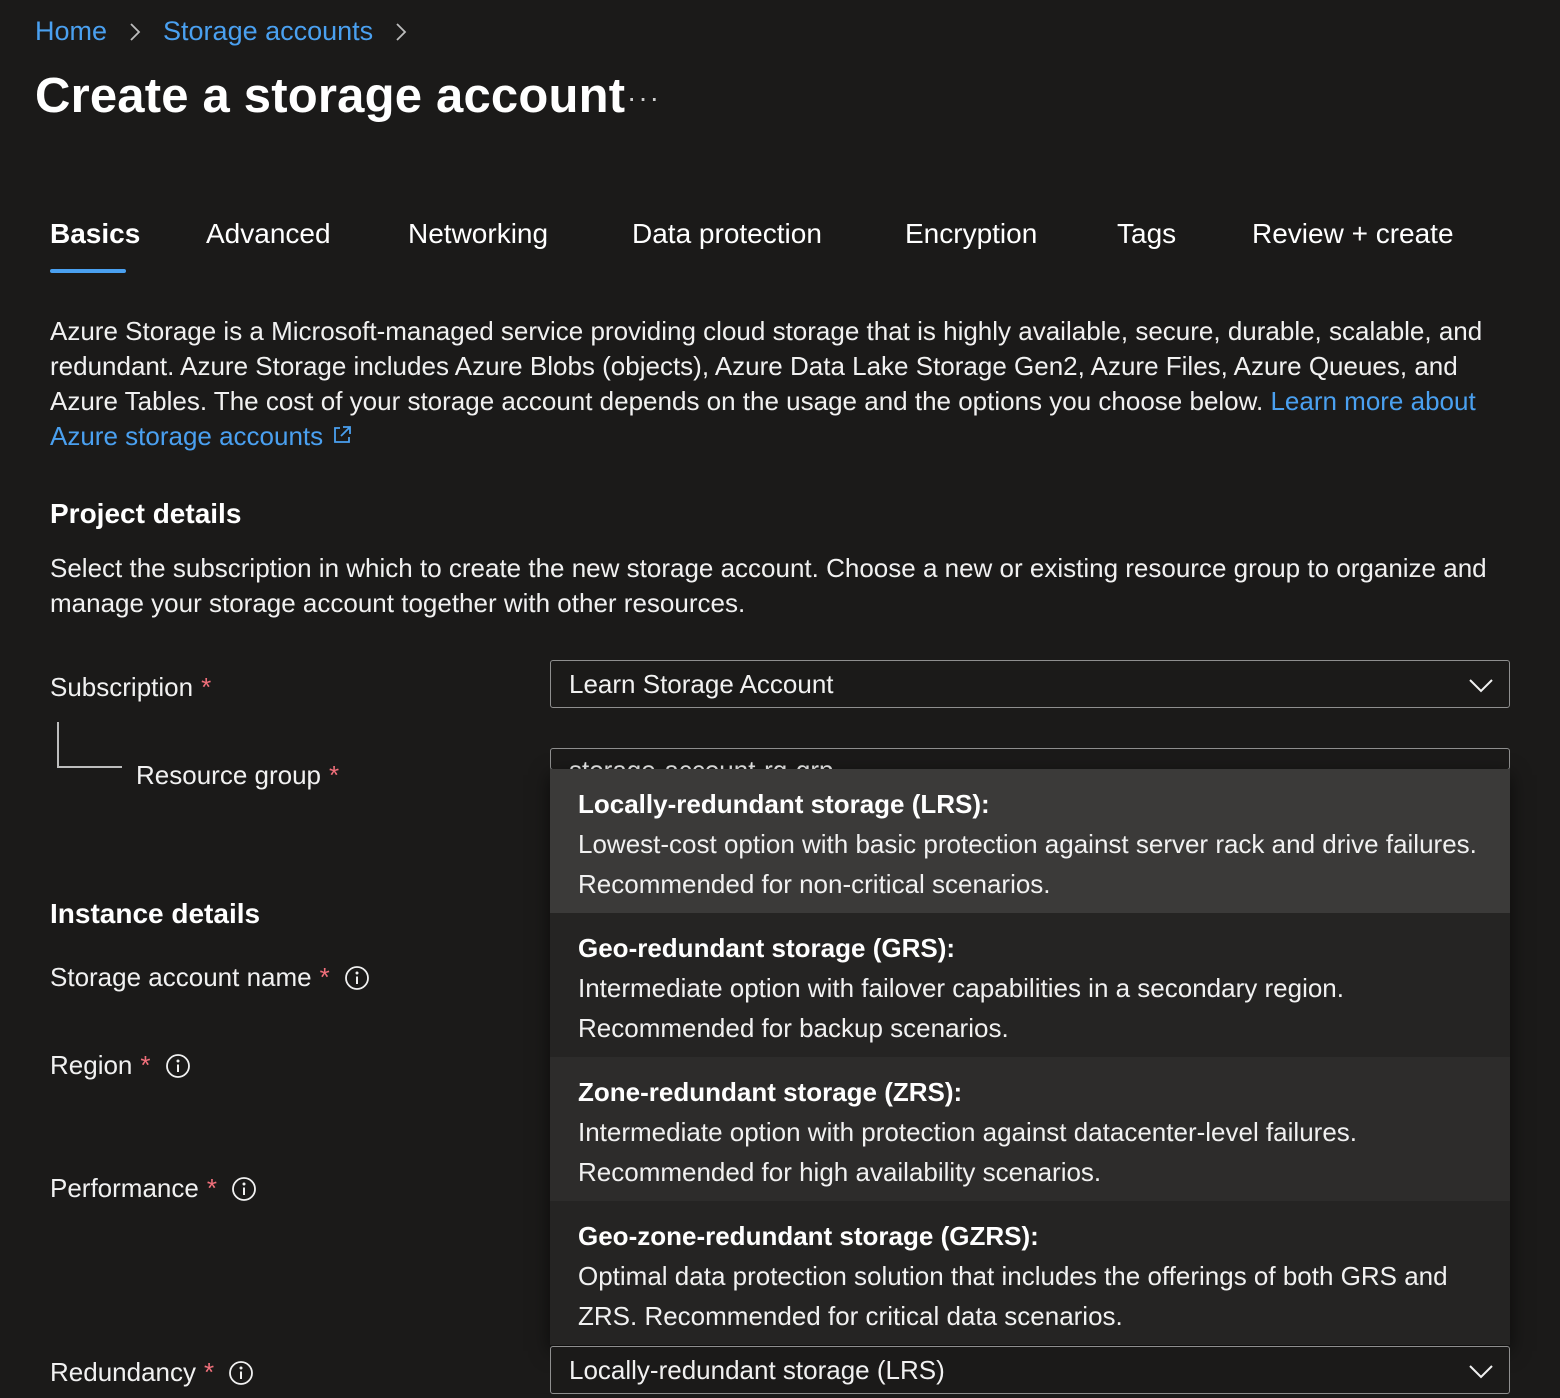 The height and width of the screenshot is (1398, 1560). I want to click on tab-data-protection: Data protection, so click(727, 234).